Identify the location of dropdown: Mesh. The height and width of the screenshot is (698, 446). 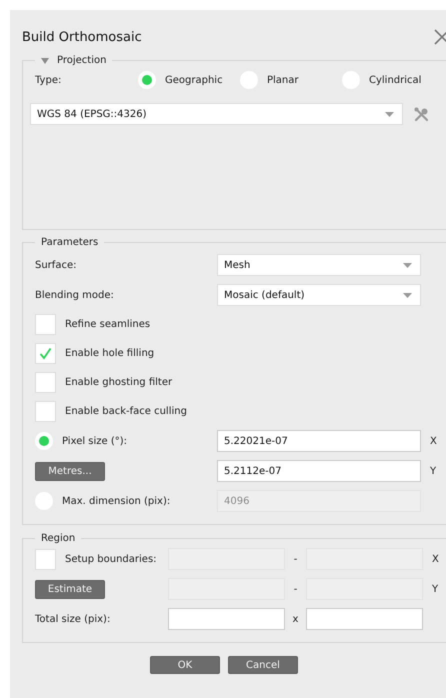
(319, 265).